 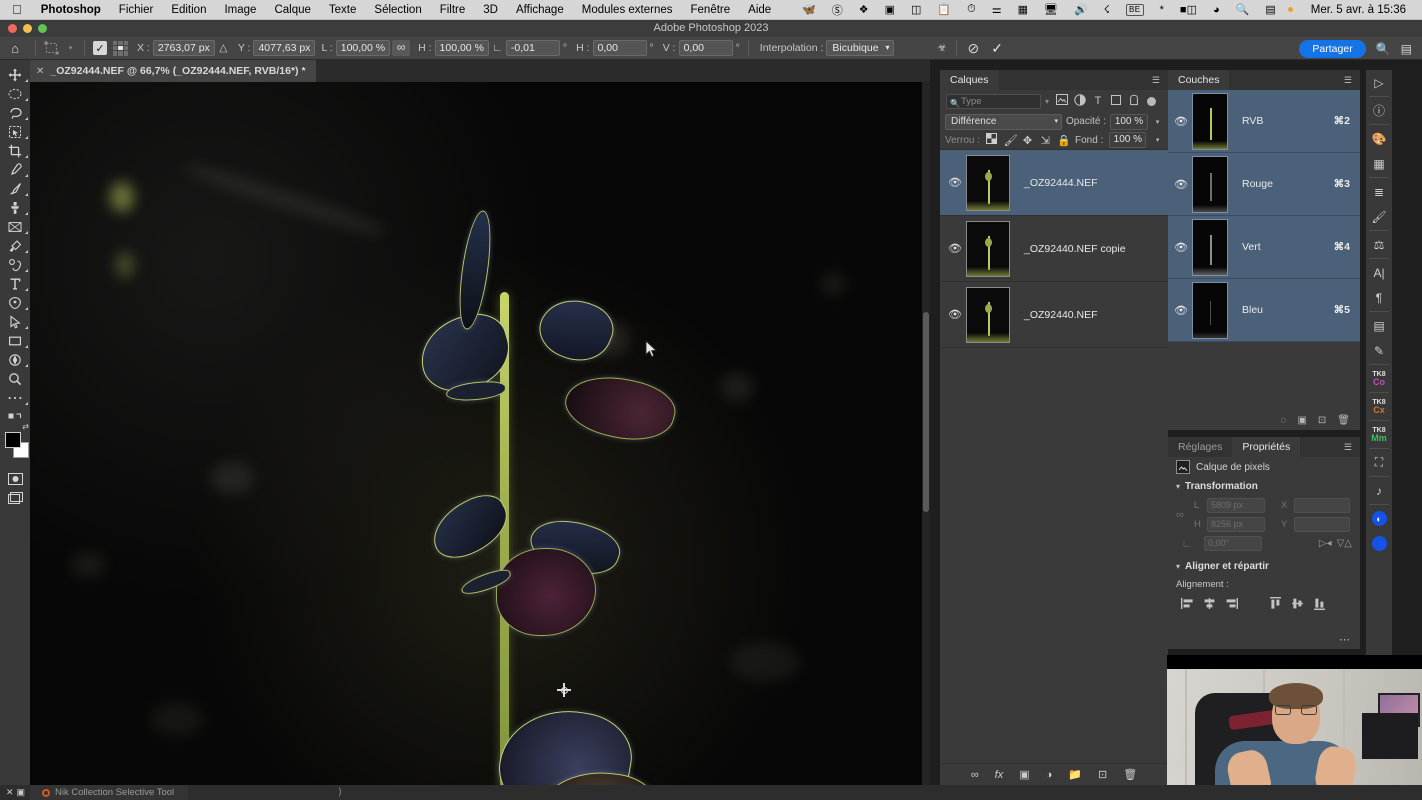 What do you see at coordinates (944, 9) in the screenshot?
I see `clipboard-icon: 📋` at bounding box center [944, 9].